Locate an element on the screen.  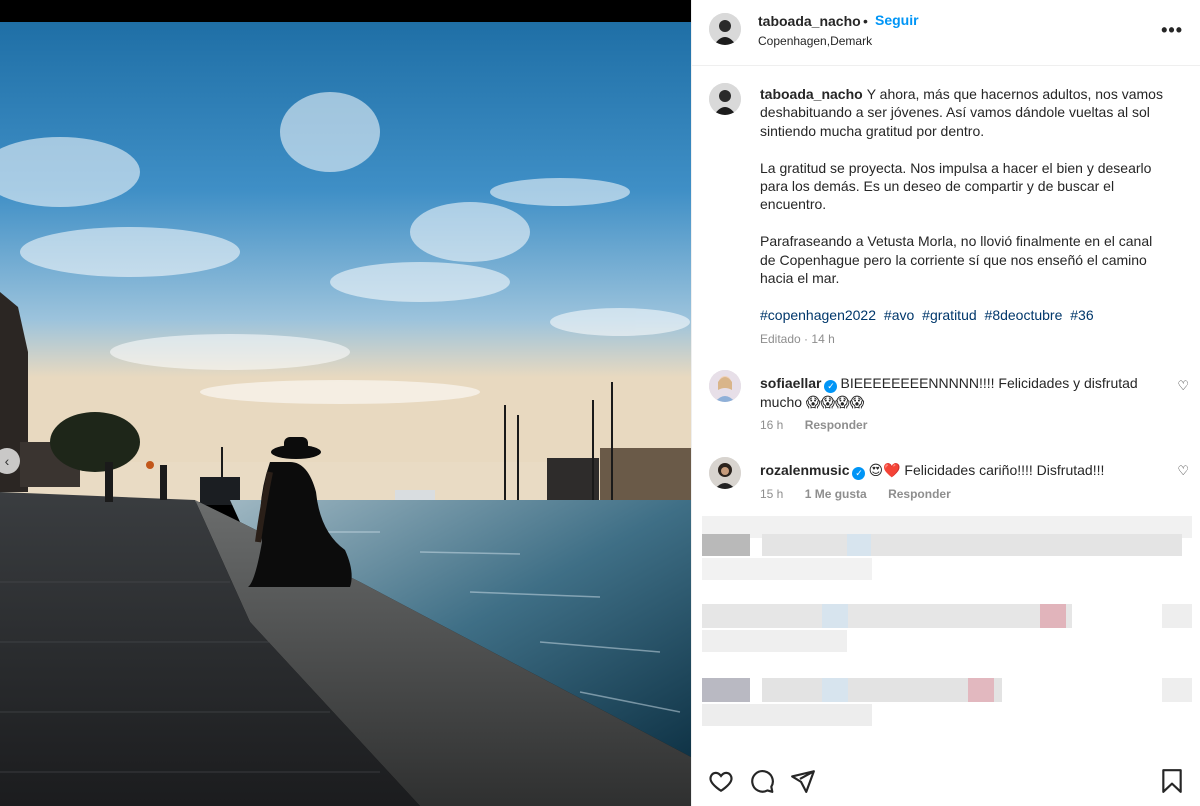
heart-icon is located at coordinates (721, 781).